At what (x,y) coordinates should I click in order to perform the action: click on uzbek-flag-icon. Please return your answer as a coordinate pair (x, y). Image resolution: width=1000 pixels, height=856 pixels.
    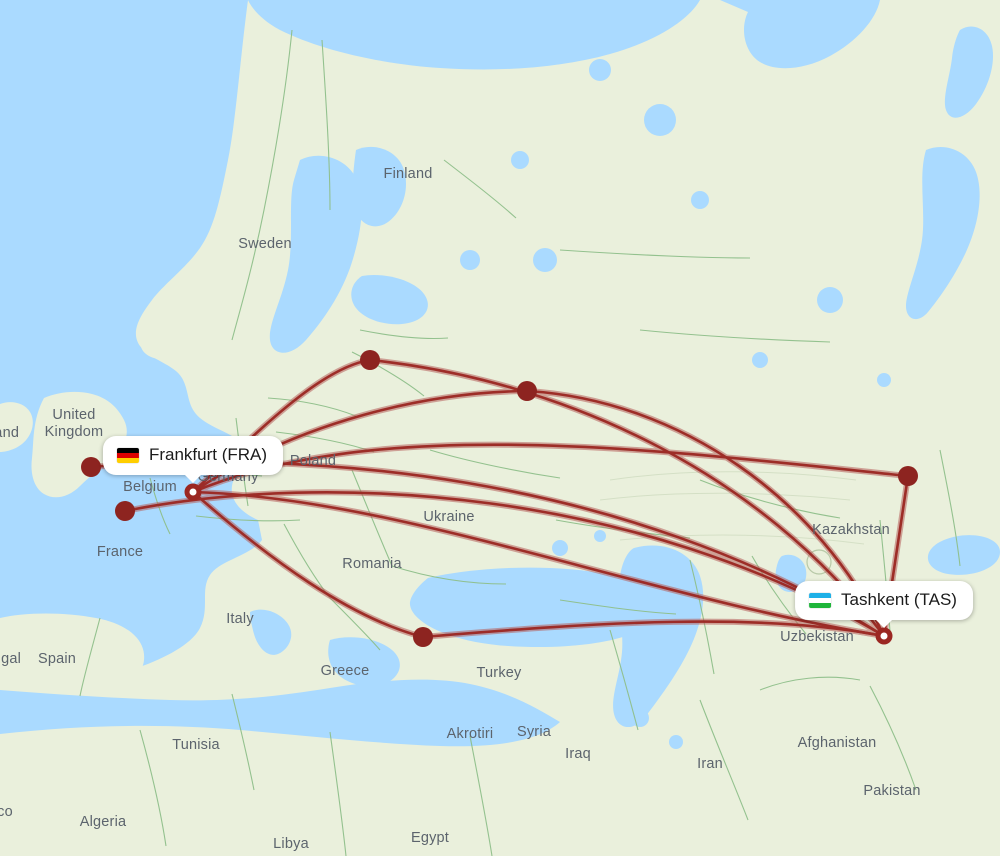
    Looking at the image, I should click on (820, 600).